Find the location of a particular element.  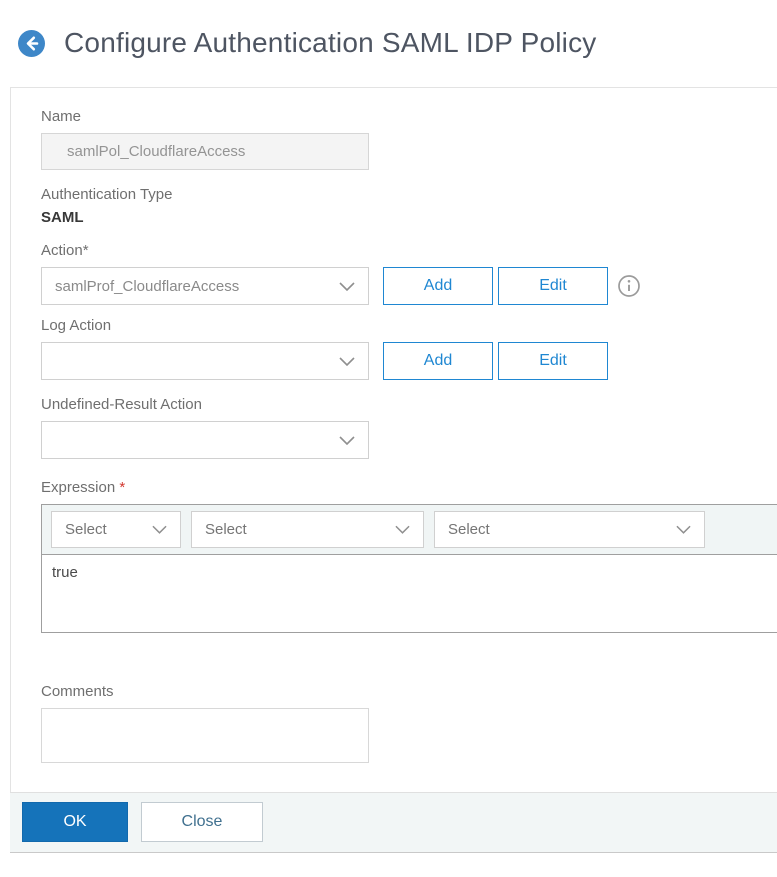

undefined-action-label: Undefined-Result Action is located at coordinates (121, 404).